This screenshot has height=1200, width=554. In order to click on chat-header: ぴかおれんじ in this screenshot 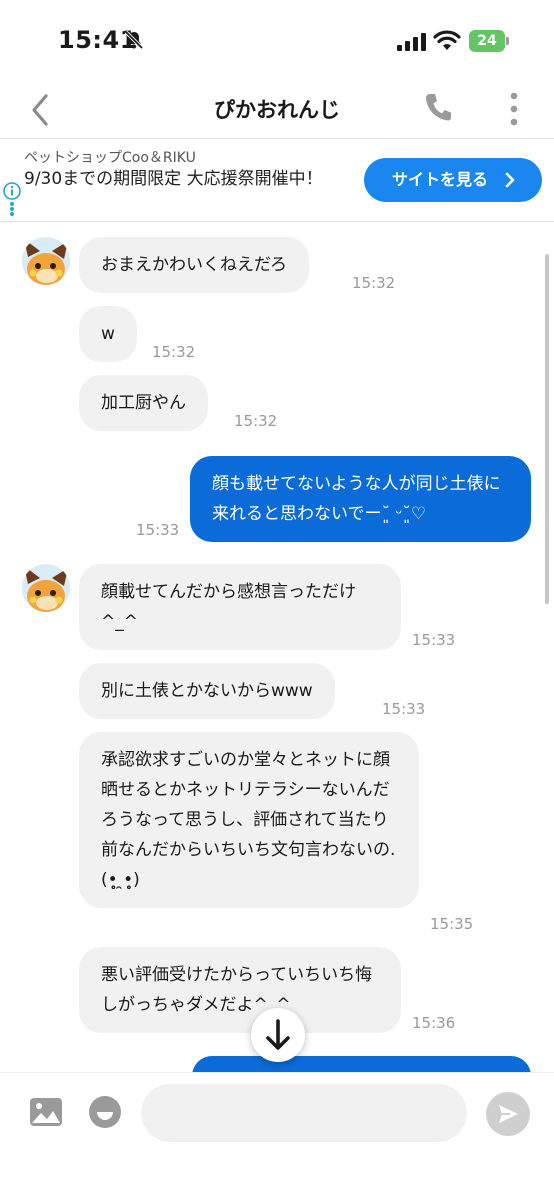, I will do `click(277, 110)`.